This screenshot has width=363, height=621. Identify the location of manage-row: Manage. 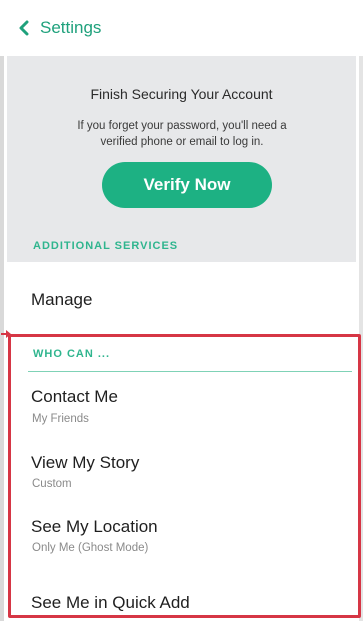
(61, 300).